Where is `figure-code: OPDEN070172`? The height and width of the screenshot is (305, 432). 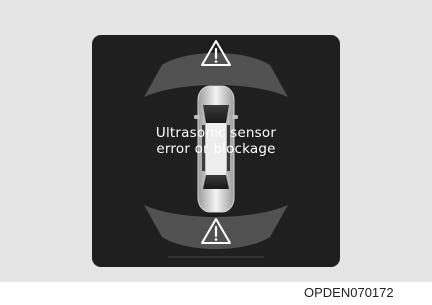 figure-code: OPDEN070172 is located at coordinates (349, 292).